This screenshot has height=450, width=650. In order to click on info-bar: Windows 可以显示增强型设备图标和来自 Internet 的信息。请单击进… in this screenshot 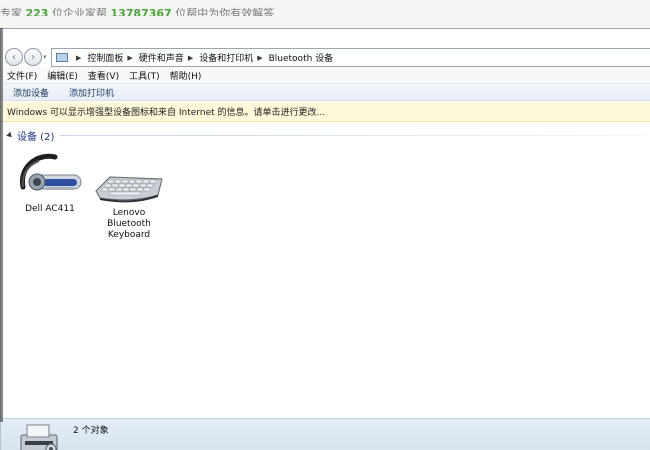, I will do `click(325, 112)`.